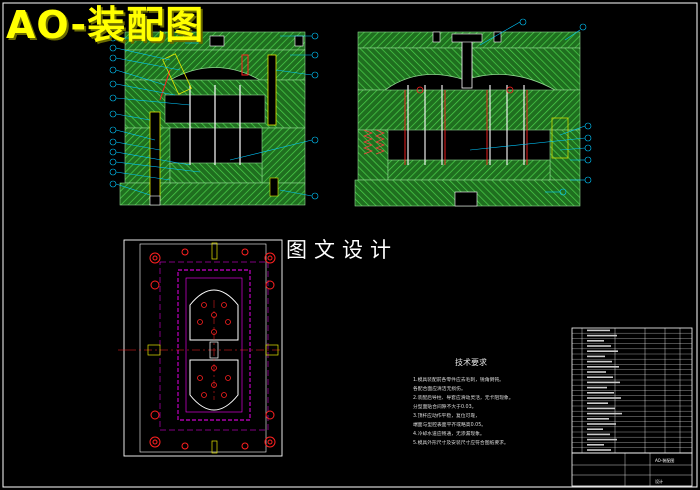  What do you see at coordinates (659, 481) in the screenshot?
I see `title-block-label-b: 设计` at bounding box center [659, 481].